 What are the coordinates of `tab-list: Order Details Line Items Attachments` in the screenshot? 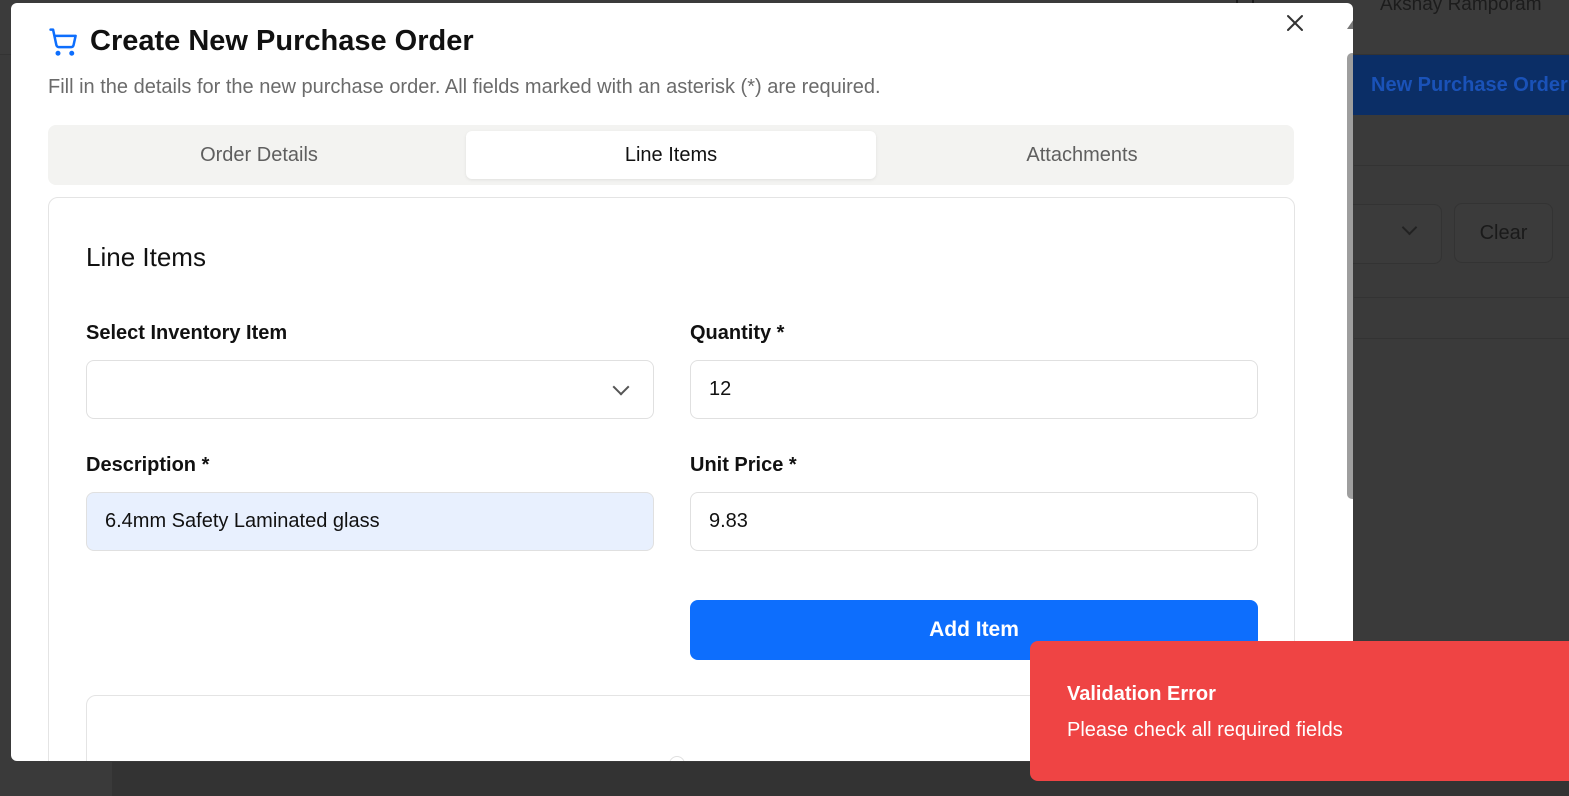 It's located at (671, 155).